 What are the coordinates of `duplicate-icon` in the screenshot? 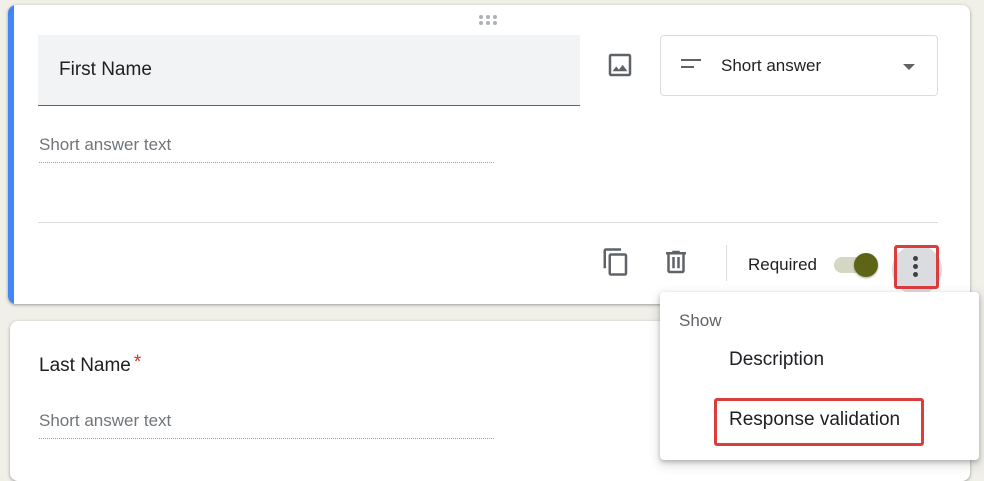 It's located at (616, 262).